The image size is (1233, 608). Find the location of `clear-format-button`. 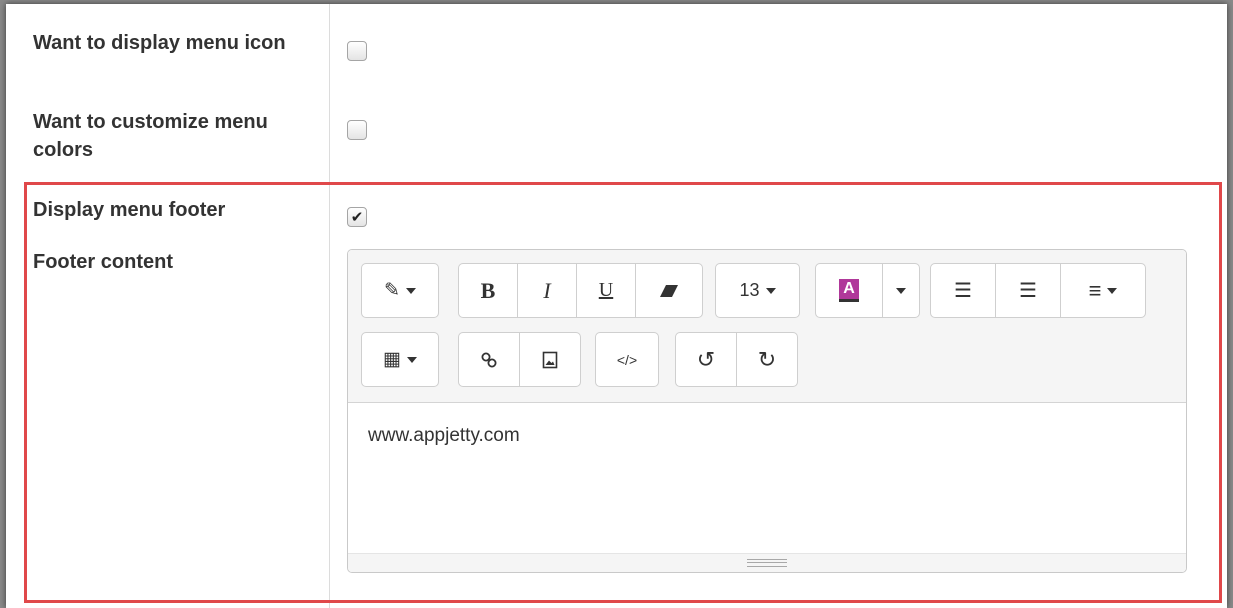

clear-format-button is located at coordinates (669, 290).